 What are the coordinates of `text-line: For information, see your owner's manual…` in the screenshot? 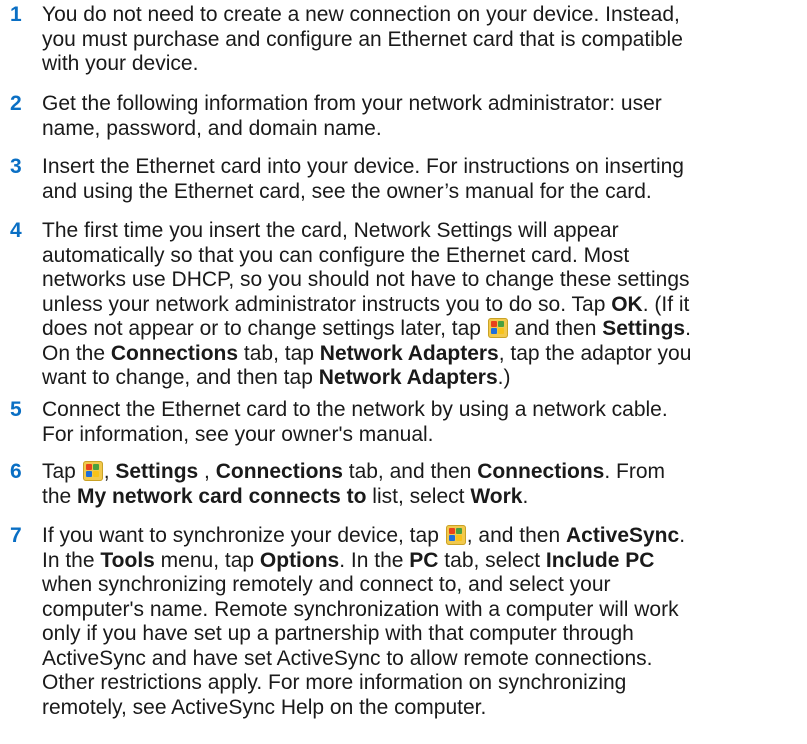 It's located at (422, 435).